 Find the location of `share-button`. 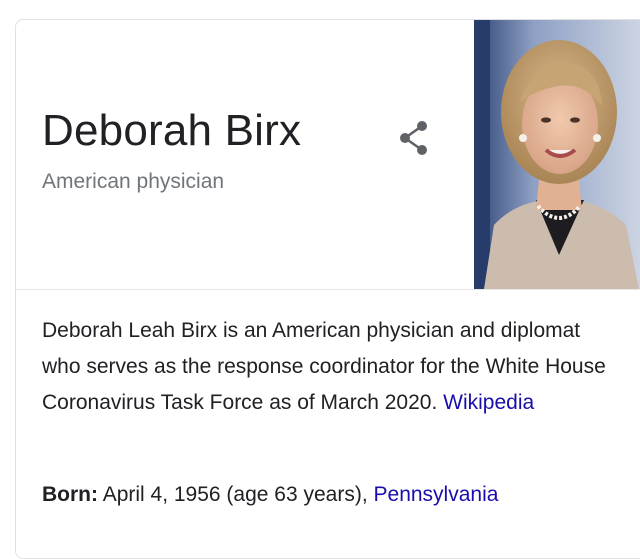

share-button is located at coordinates (414, 138).